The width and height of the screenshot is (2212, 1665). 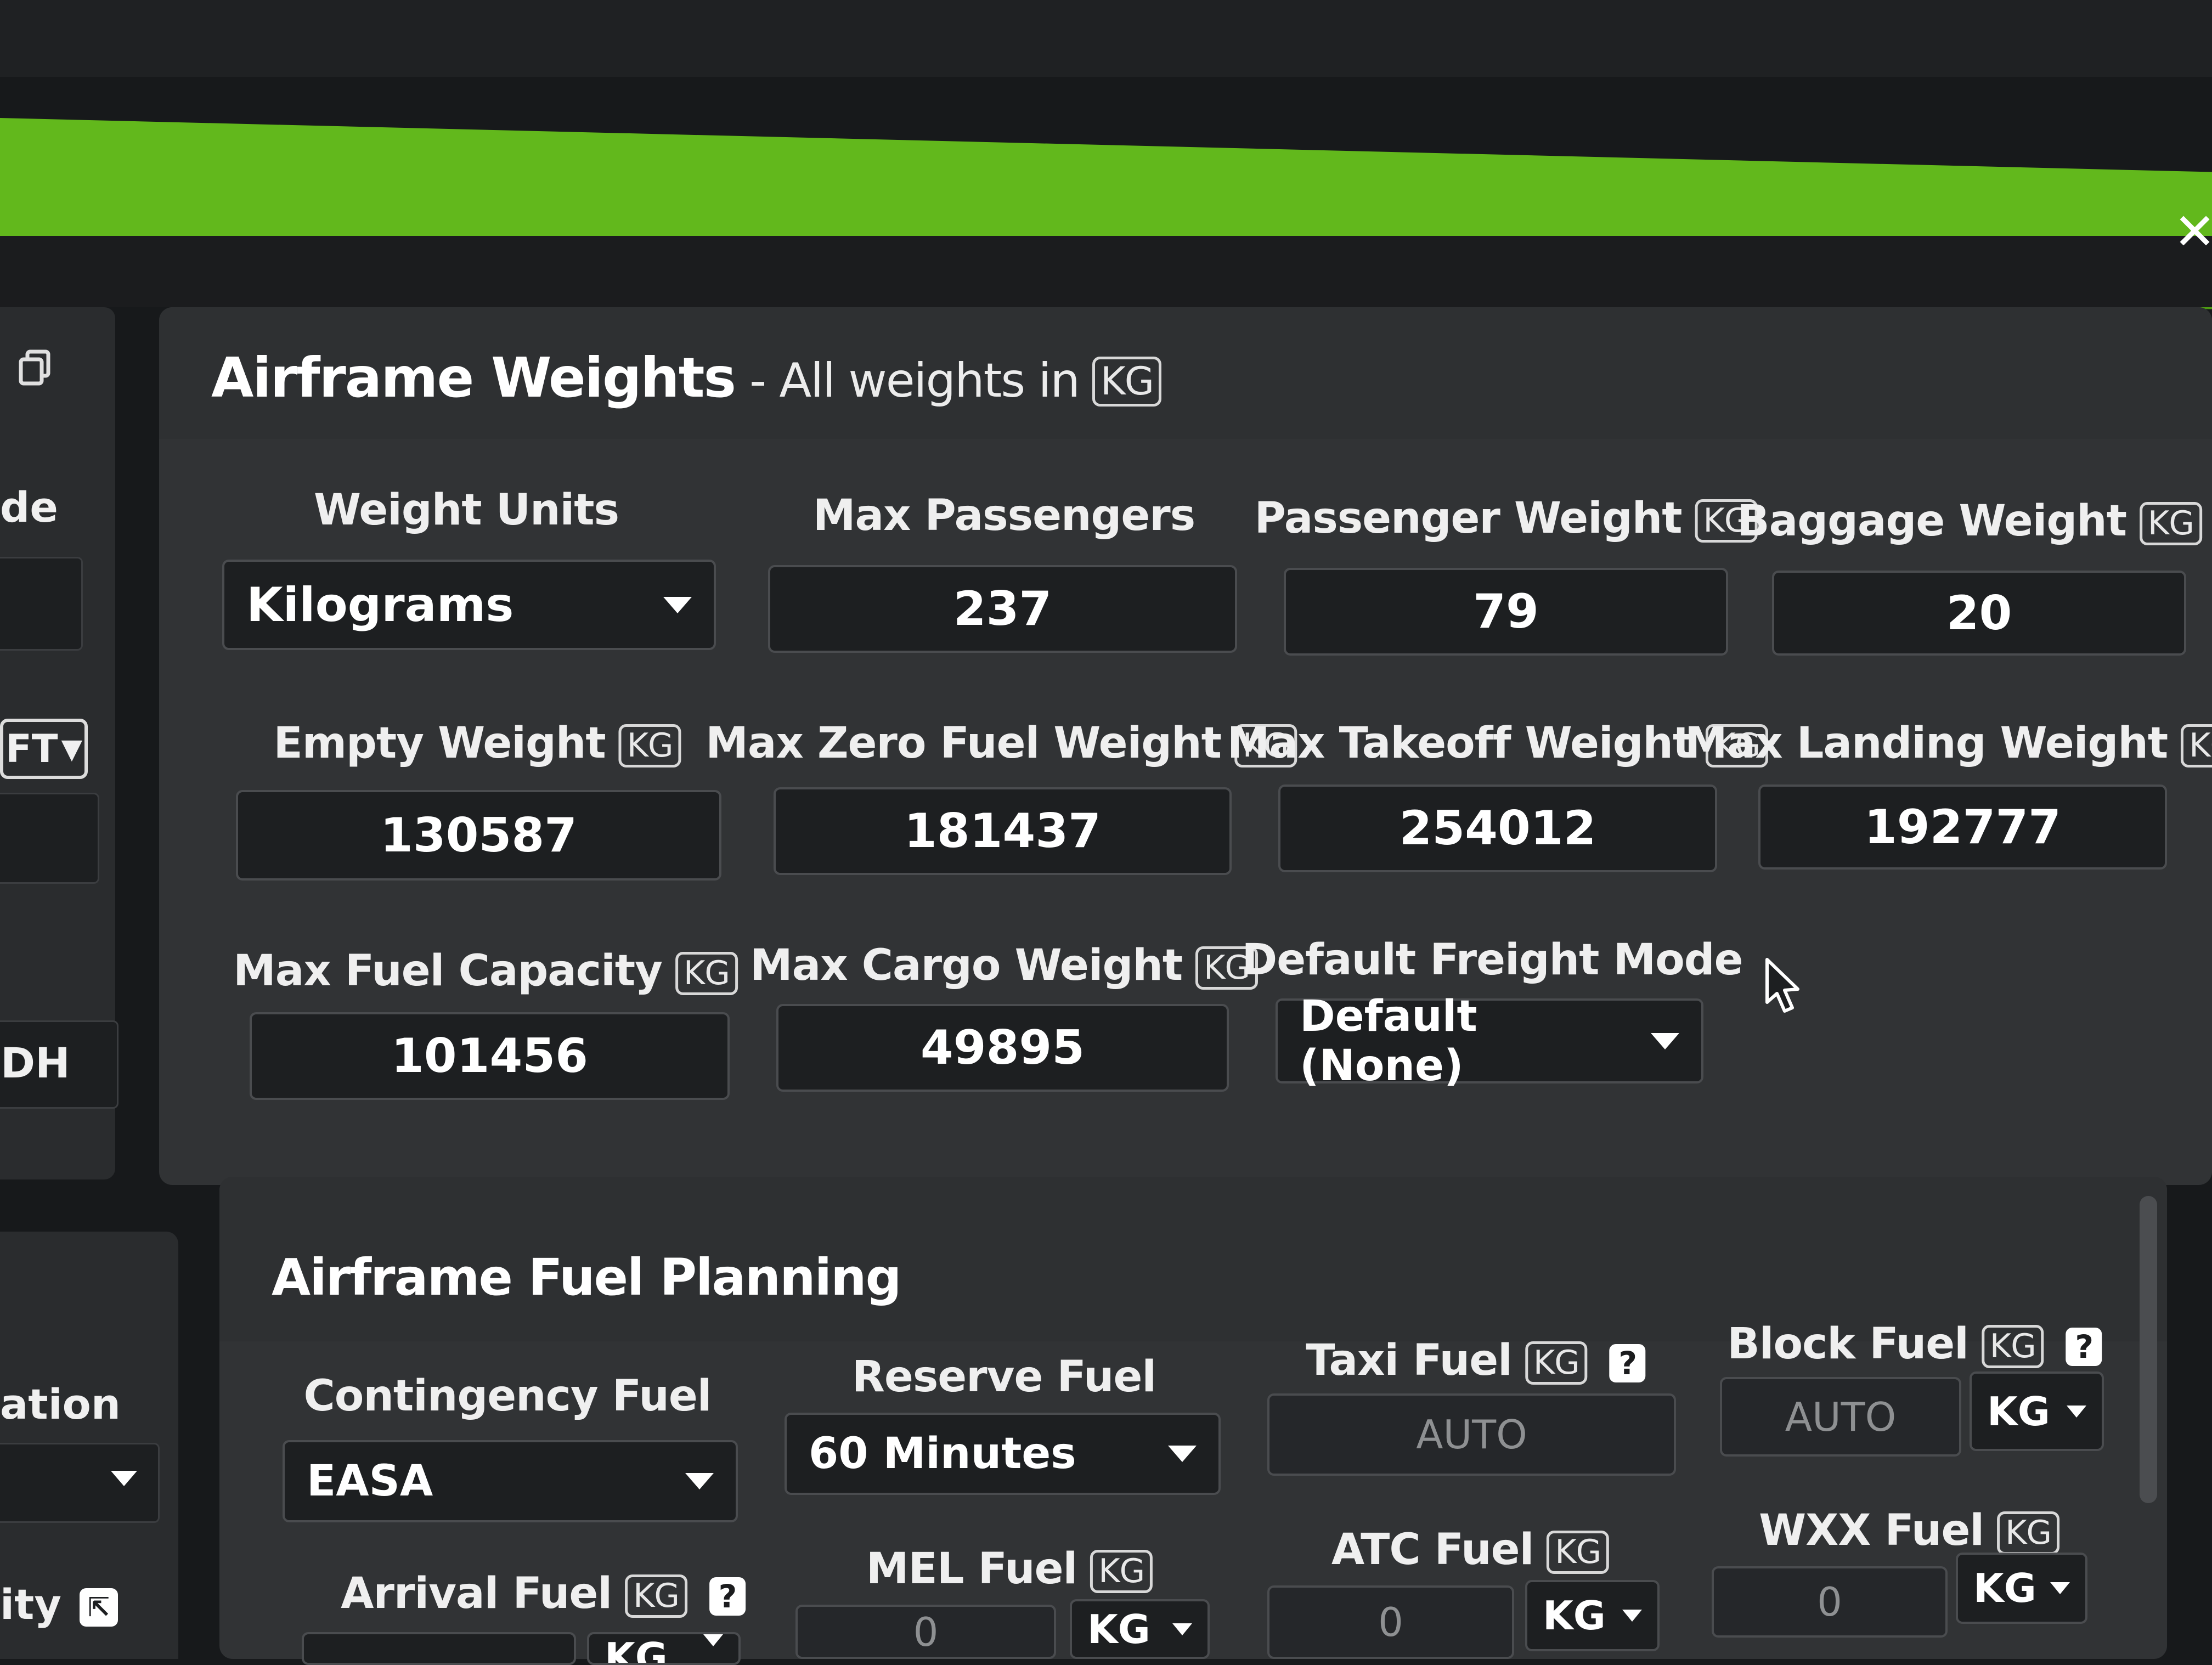 What do you see at coordinates (1003, 1377) in the screenshot?
I see `reserve-fuel-label: Reserve Fuel` at bounding box center [1003, 1377].